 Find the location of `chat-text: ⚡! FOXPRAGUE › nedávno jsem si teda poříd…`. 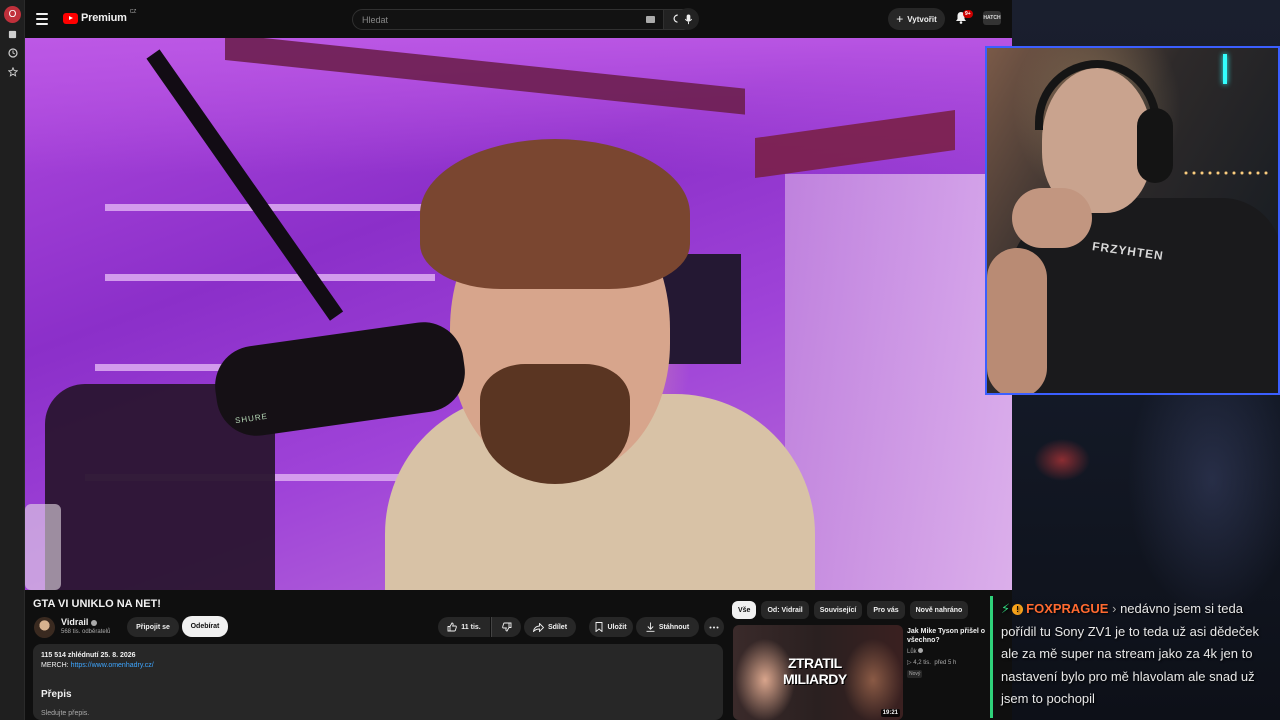

chat-text: ⚡! FOXPRAGUE › nedávno jsem si teda poříd… is located at coordinates (1137, 654).